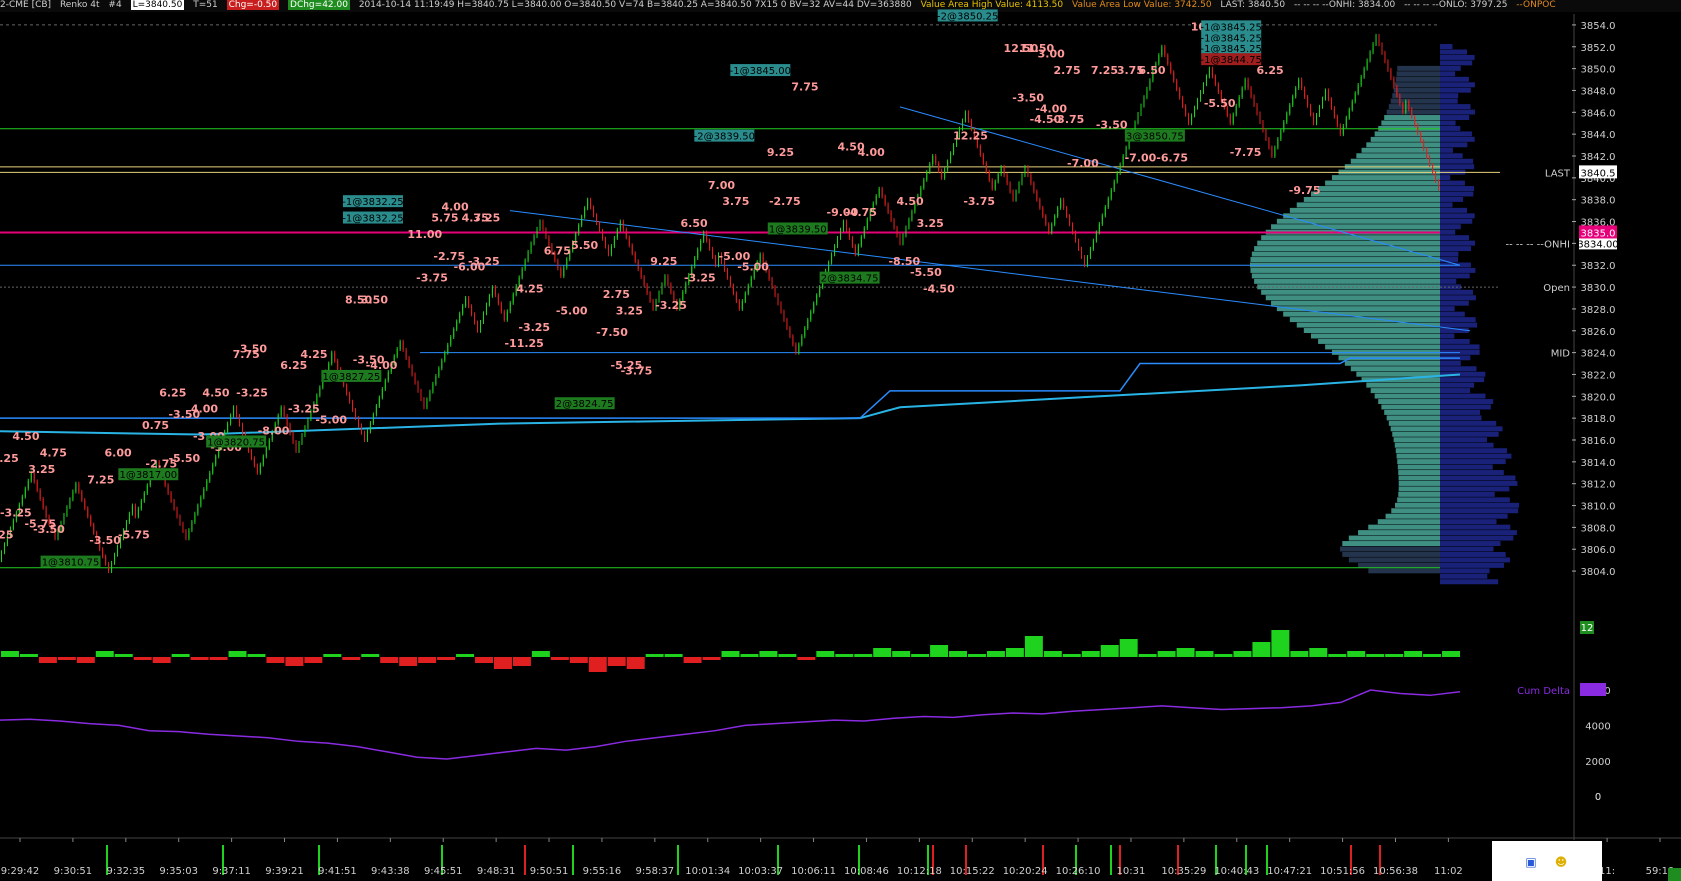  I want to click on price-tick-label: 3820.0, so click(1598, 397).